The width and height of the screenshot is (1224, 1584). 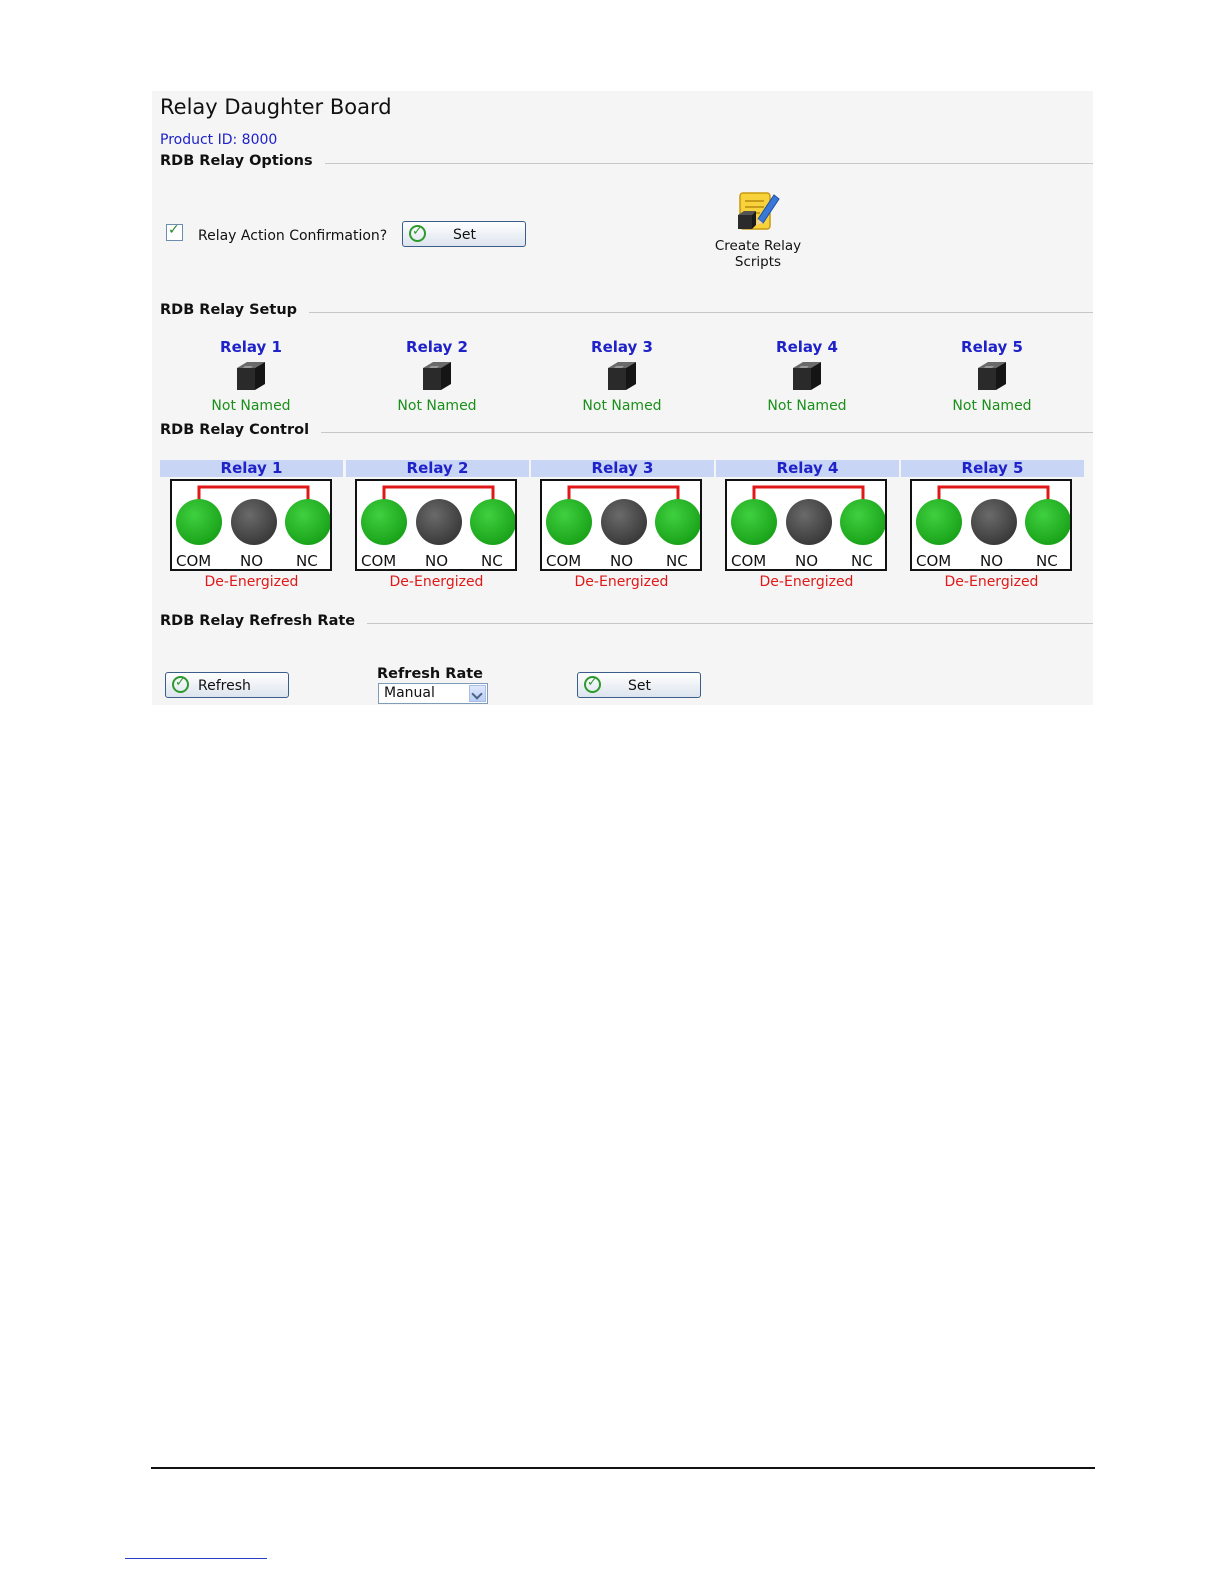 I want to click on relay-name: Relay 4, so click(x=807, y=347).